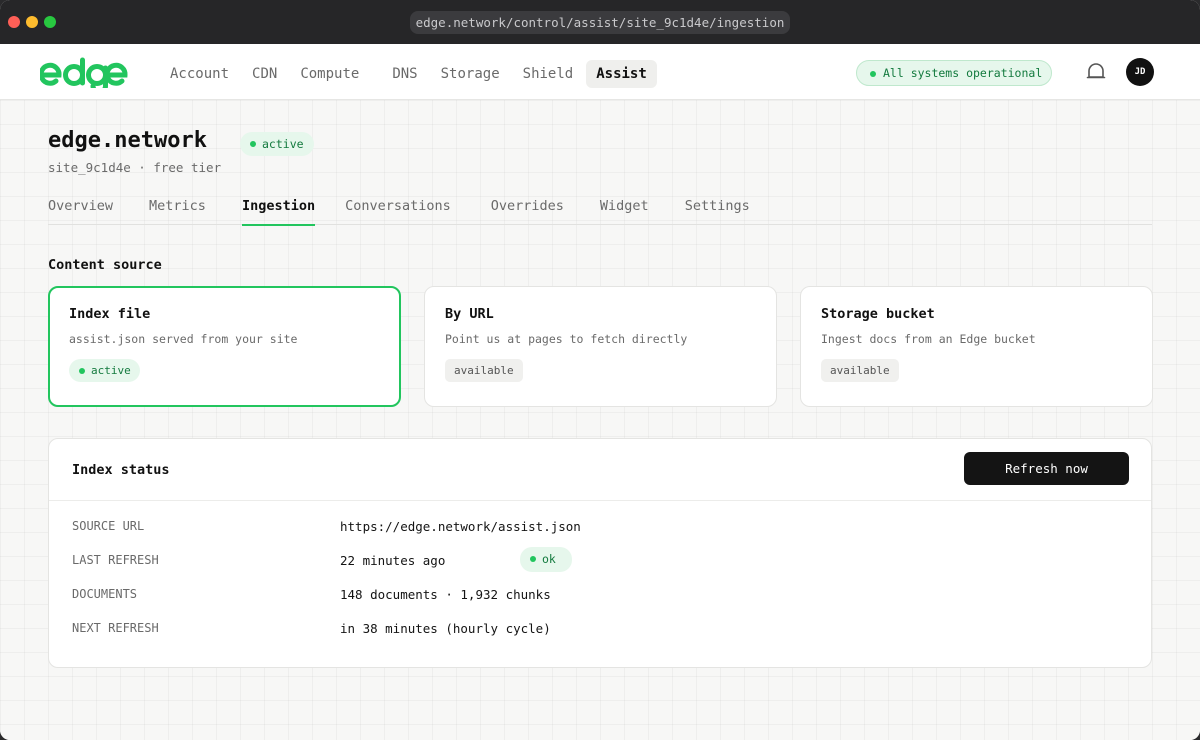 The image size is (1200, 740). Describe the element at coordinates (1140, 72) in the screenshot. I see `user-avatar: JD` at that location.